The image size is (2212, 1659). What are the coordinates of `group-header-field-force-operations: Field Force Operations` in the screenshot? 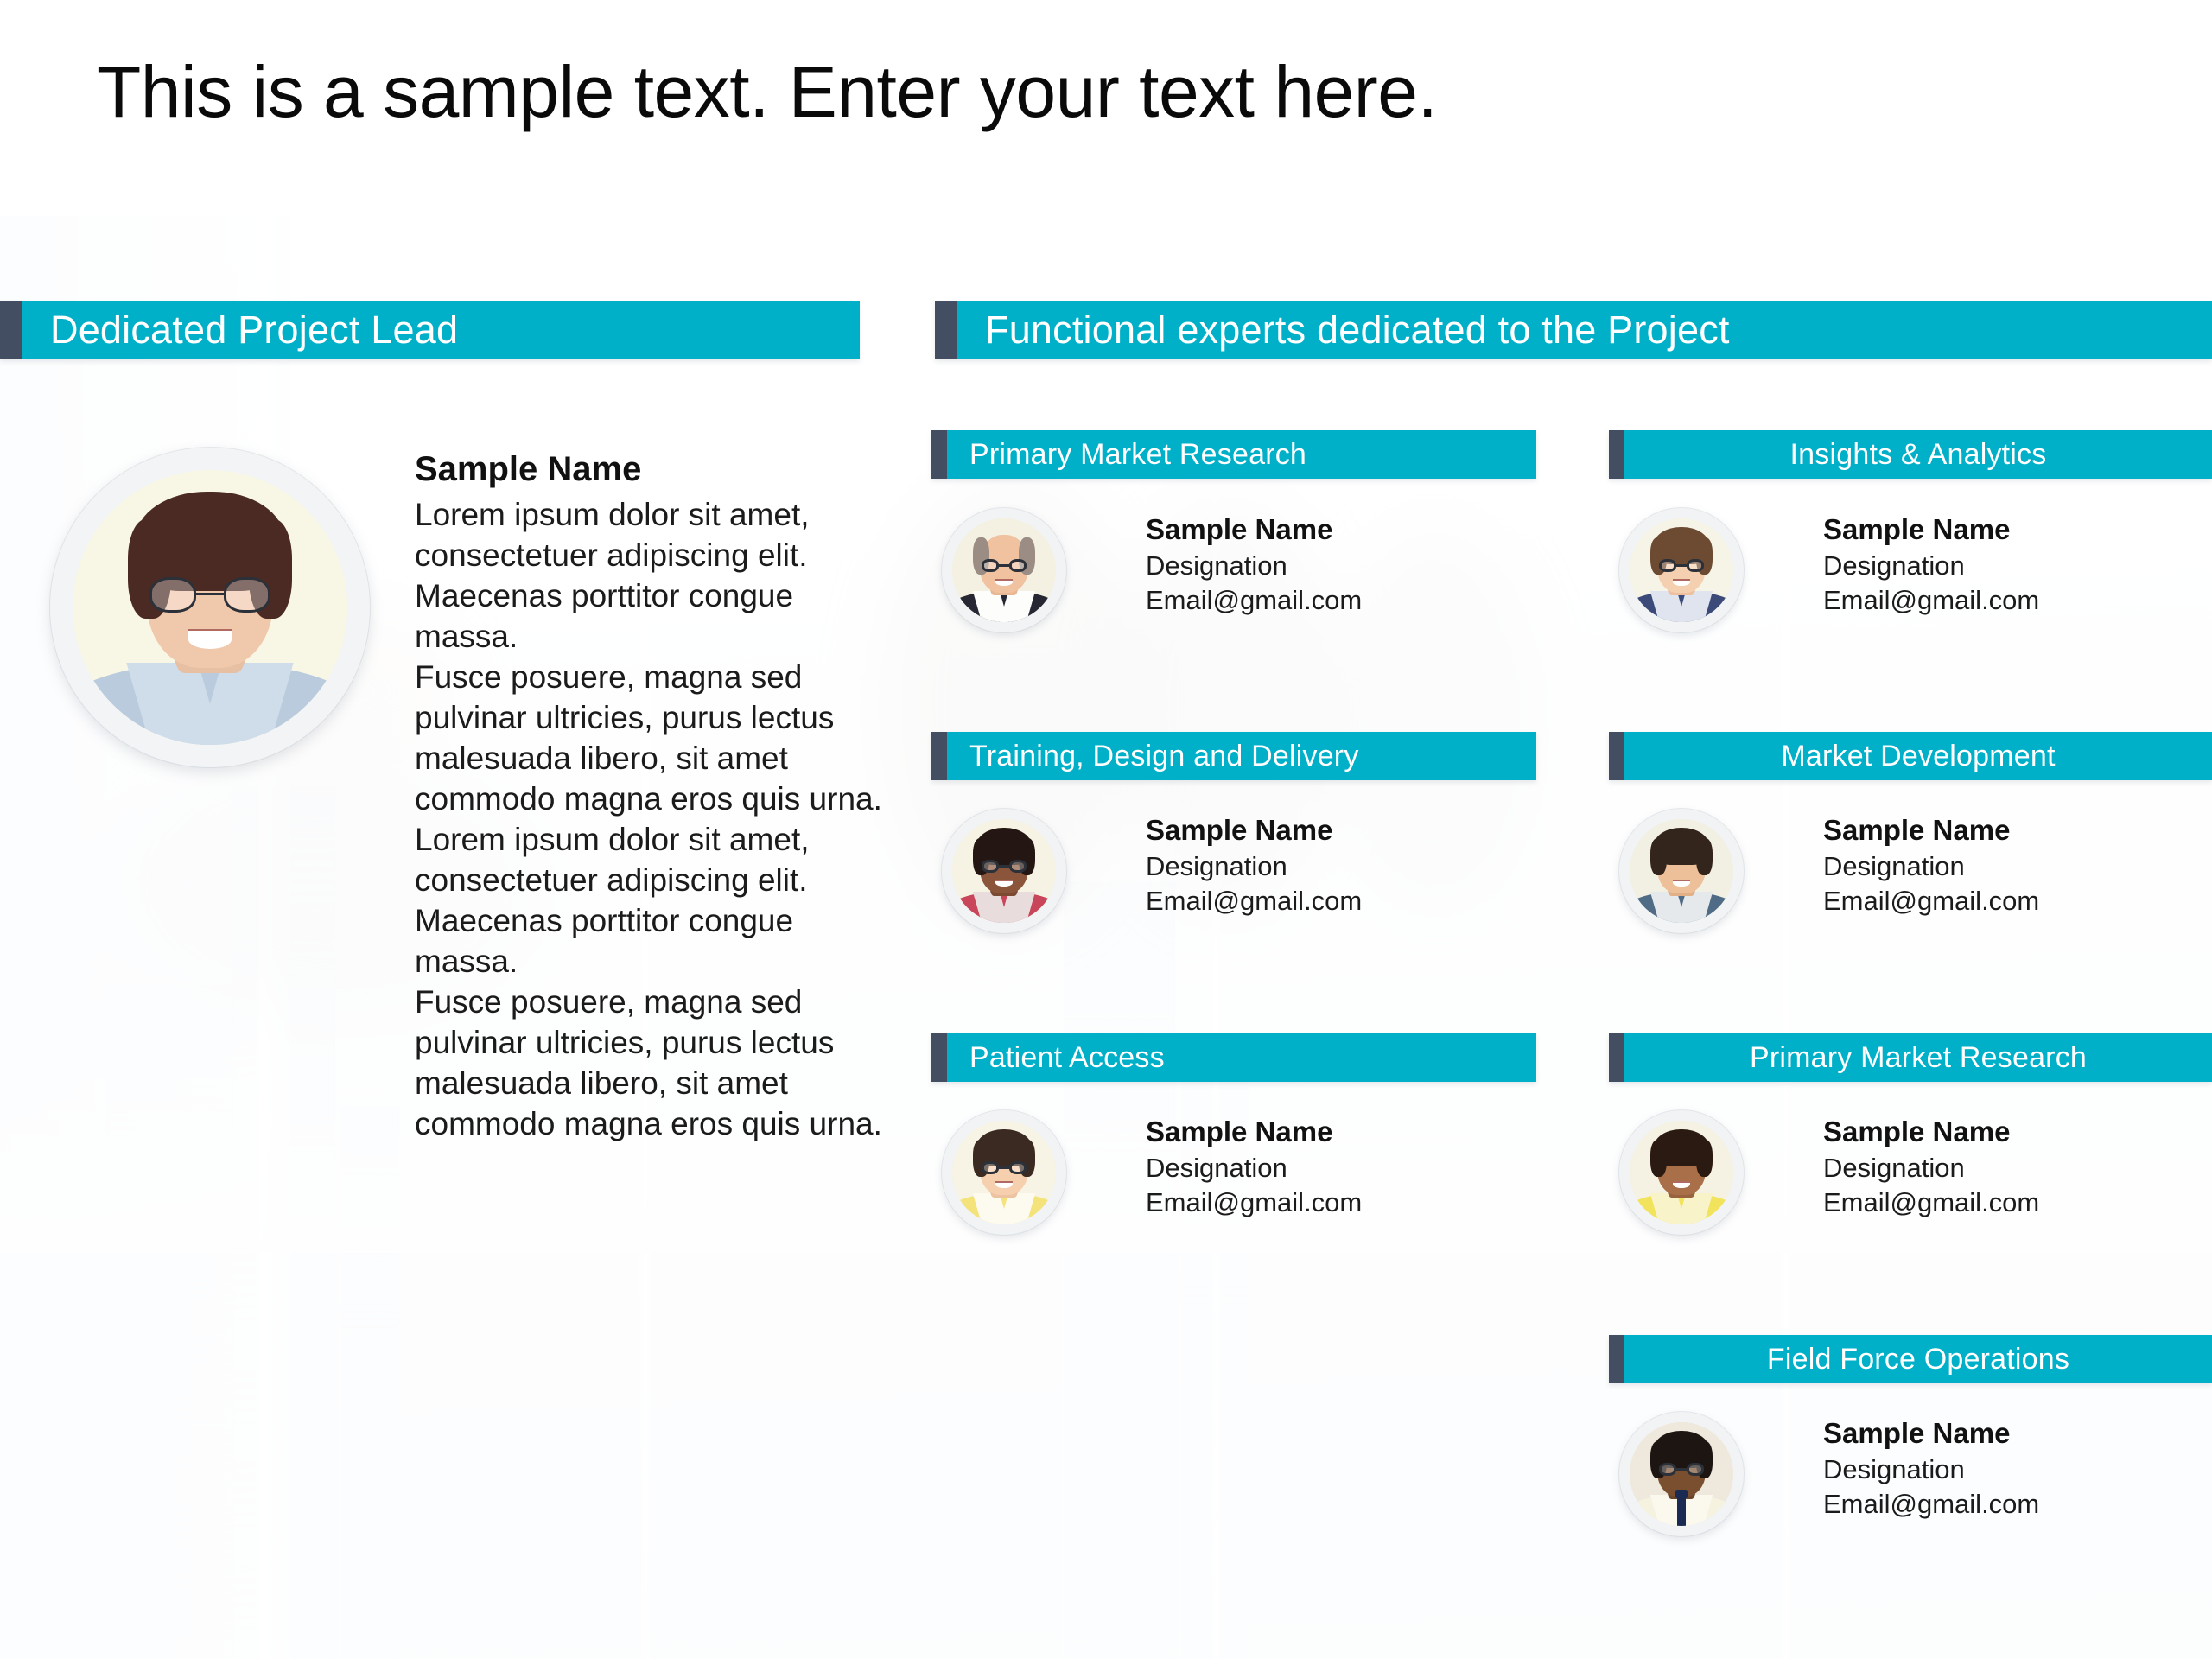 It's located at (1910, 1359).